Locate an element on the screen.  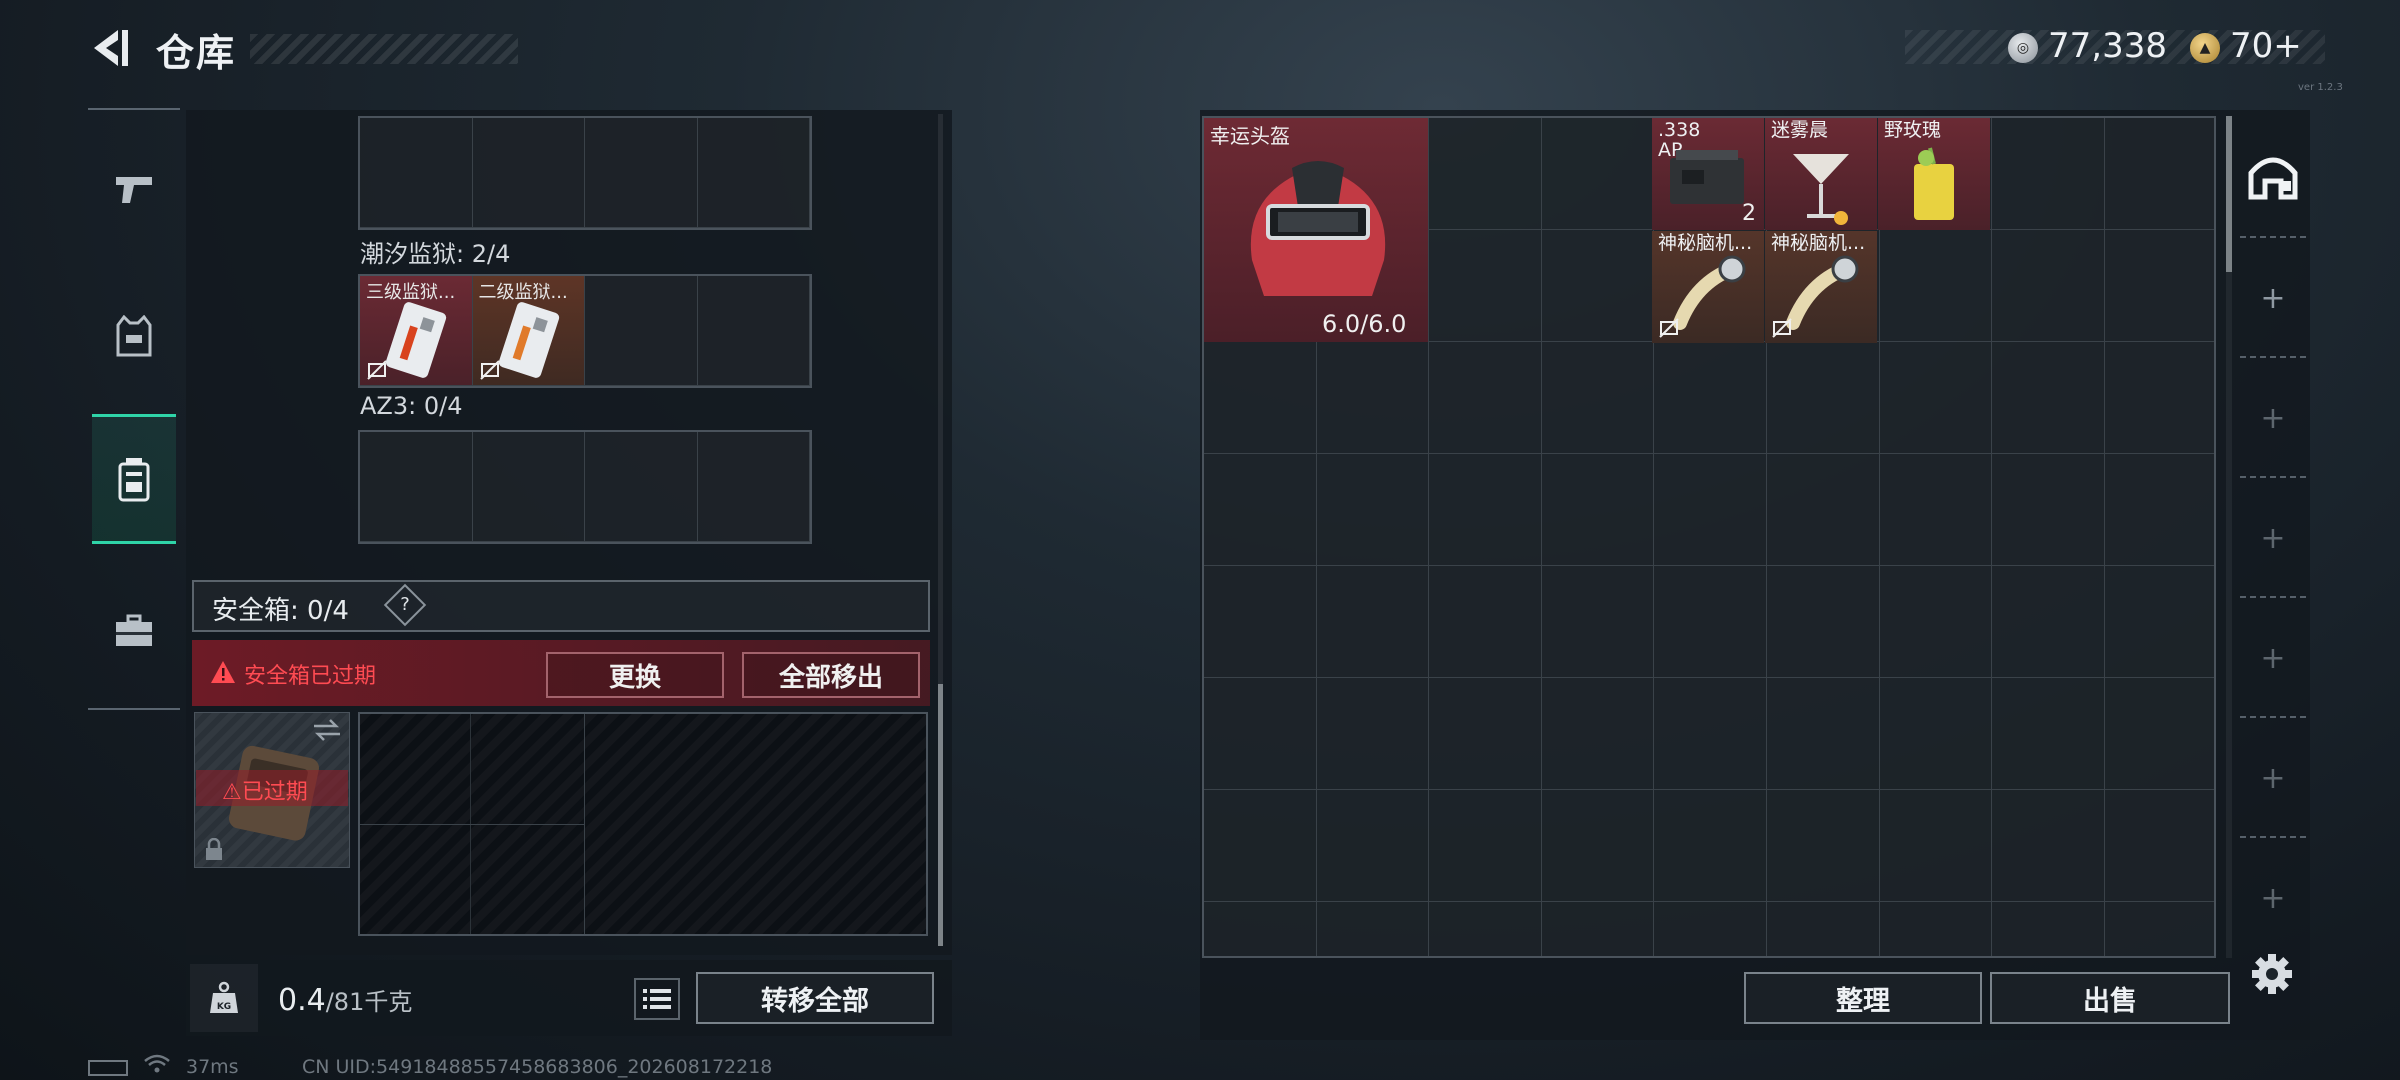
stash-tab-add-3: + is located at coordinates (2273, 538).